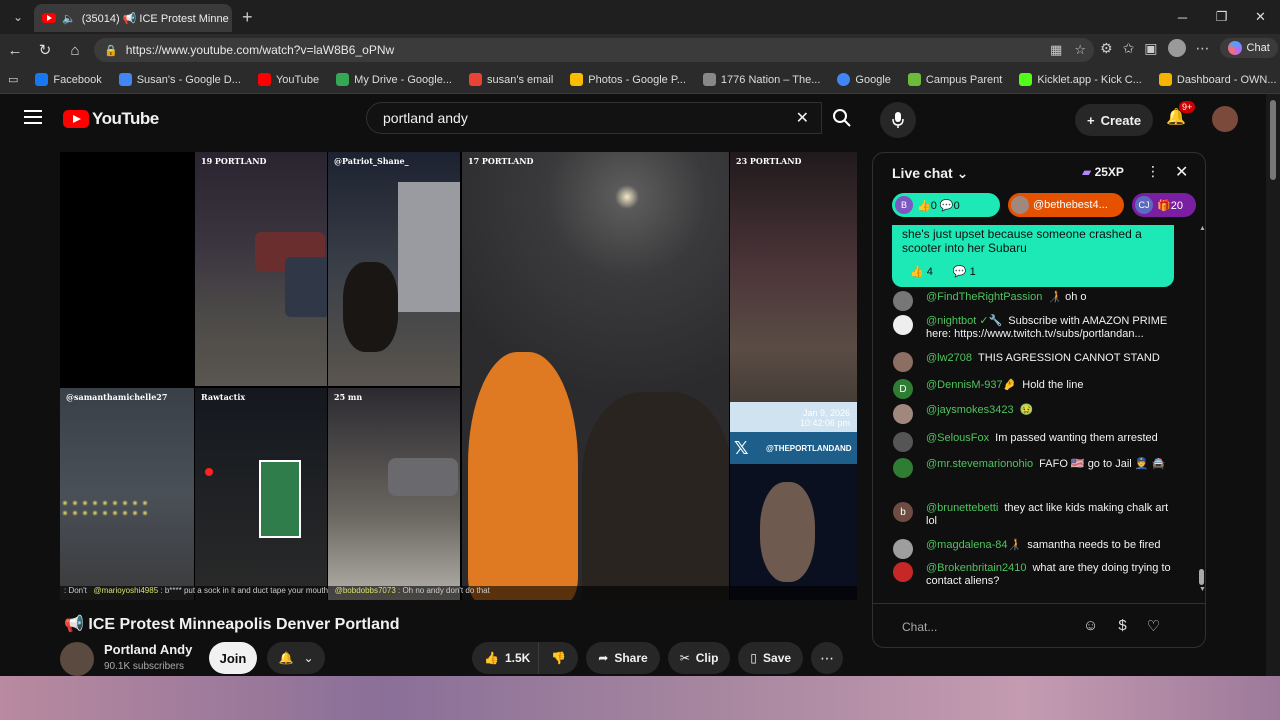  Describe the element at coordinates (1181, 114) in the screenshot. I see `notifications-bell-icon: 🔔 9+` at that location.